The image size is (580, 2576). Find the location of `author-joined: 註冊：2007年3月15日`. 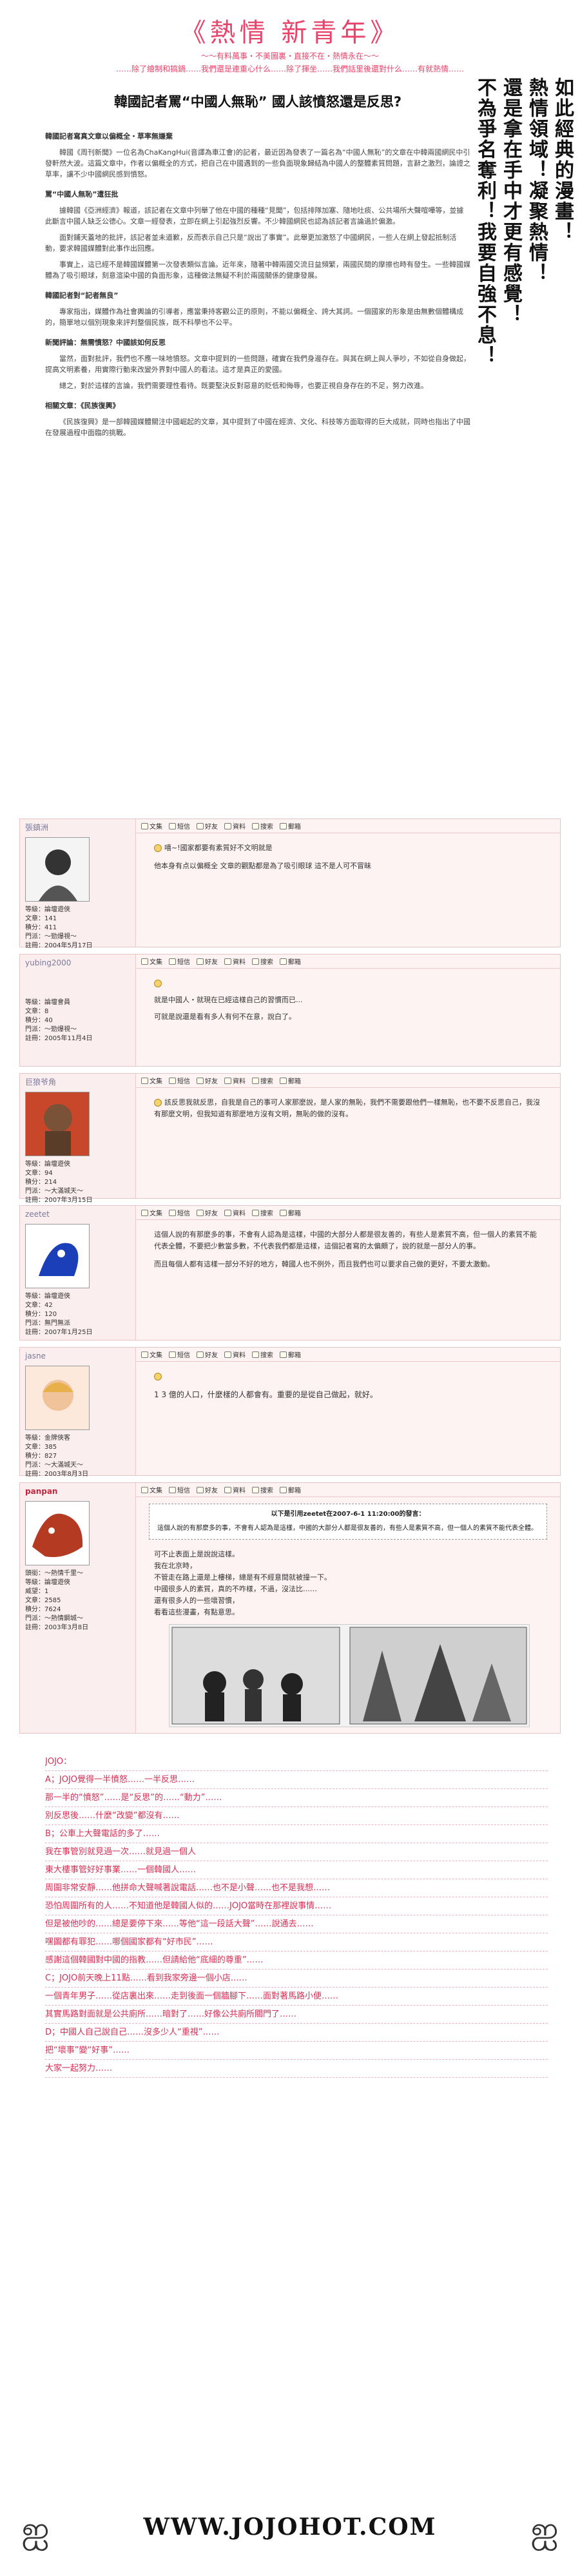

author-joined: 註冊：2007年3月15日 is located at coordinates (59, 1200).